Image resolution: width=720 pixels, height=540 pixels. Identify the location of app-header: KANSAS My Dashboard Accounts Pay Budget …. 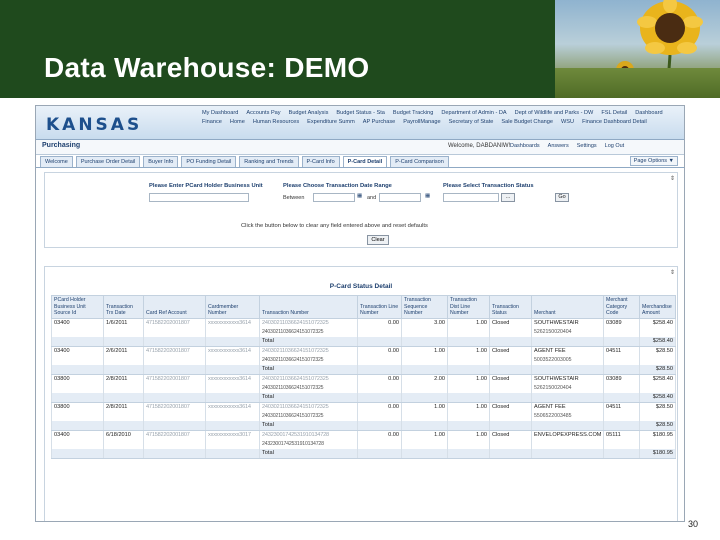
(360, 123).